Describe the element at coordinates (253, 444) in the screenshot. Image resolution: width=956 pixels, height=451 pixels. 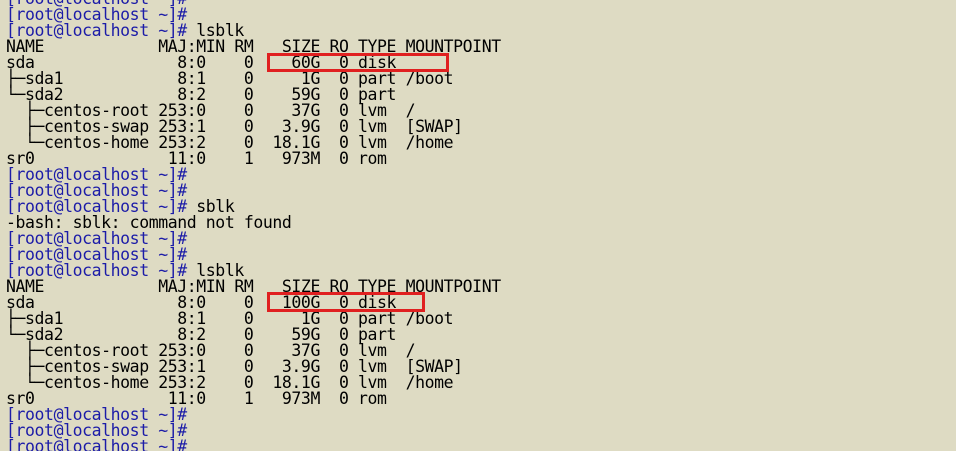
I see `prompt-line: [root@localhost ~]#` at that location.